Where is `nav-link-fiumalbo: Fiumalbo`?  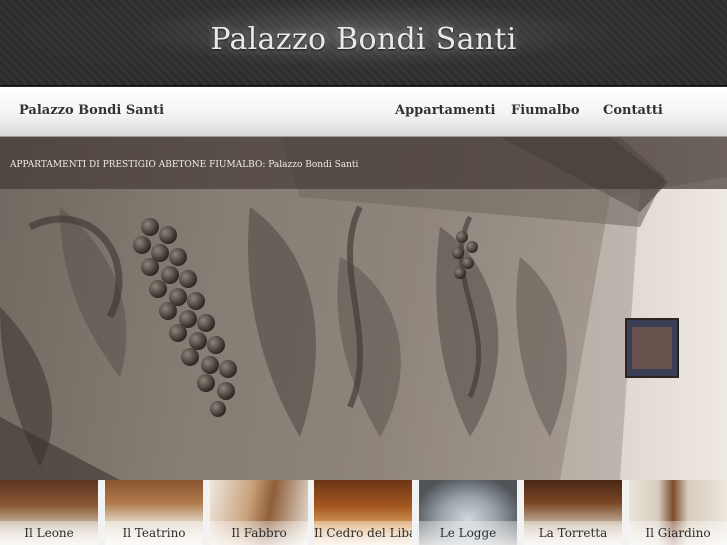
nav-link-fiumalbo: Fiumalbo is located at coordinates (545, 110).